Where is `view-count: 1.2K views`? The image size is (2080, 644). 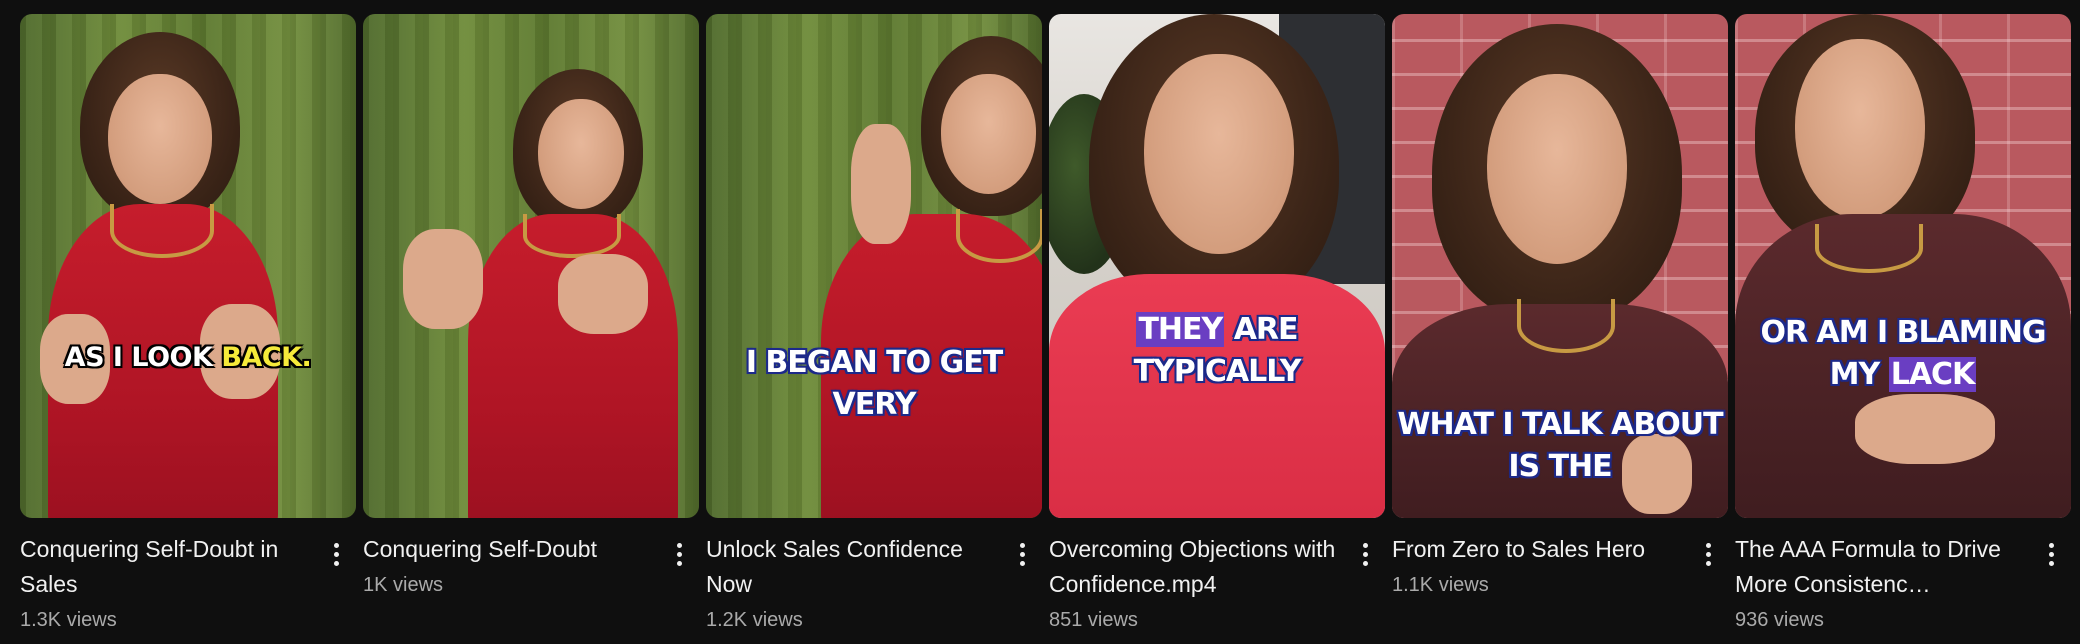
view-count: 1.2K views is located at coordinates (754, 620).